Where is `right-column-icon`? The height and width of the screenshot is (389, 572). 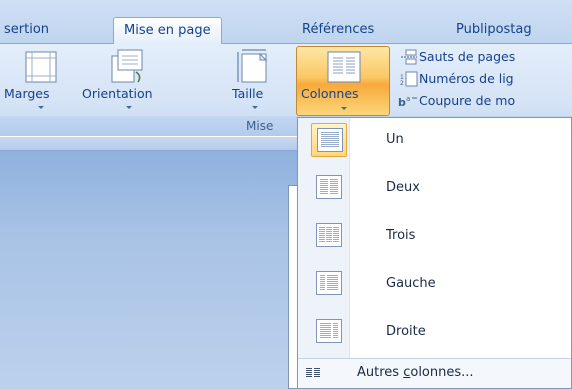
right-column-icon is located at coordinates (329, 332).